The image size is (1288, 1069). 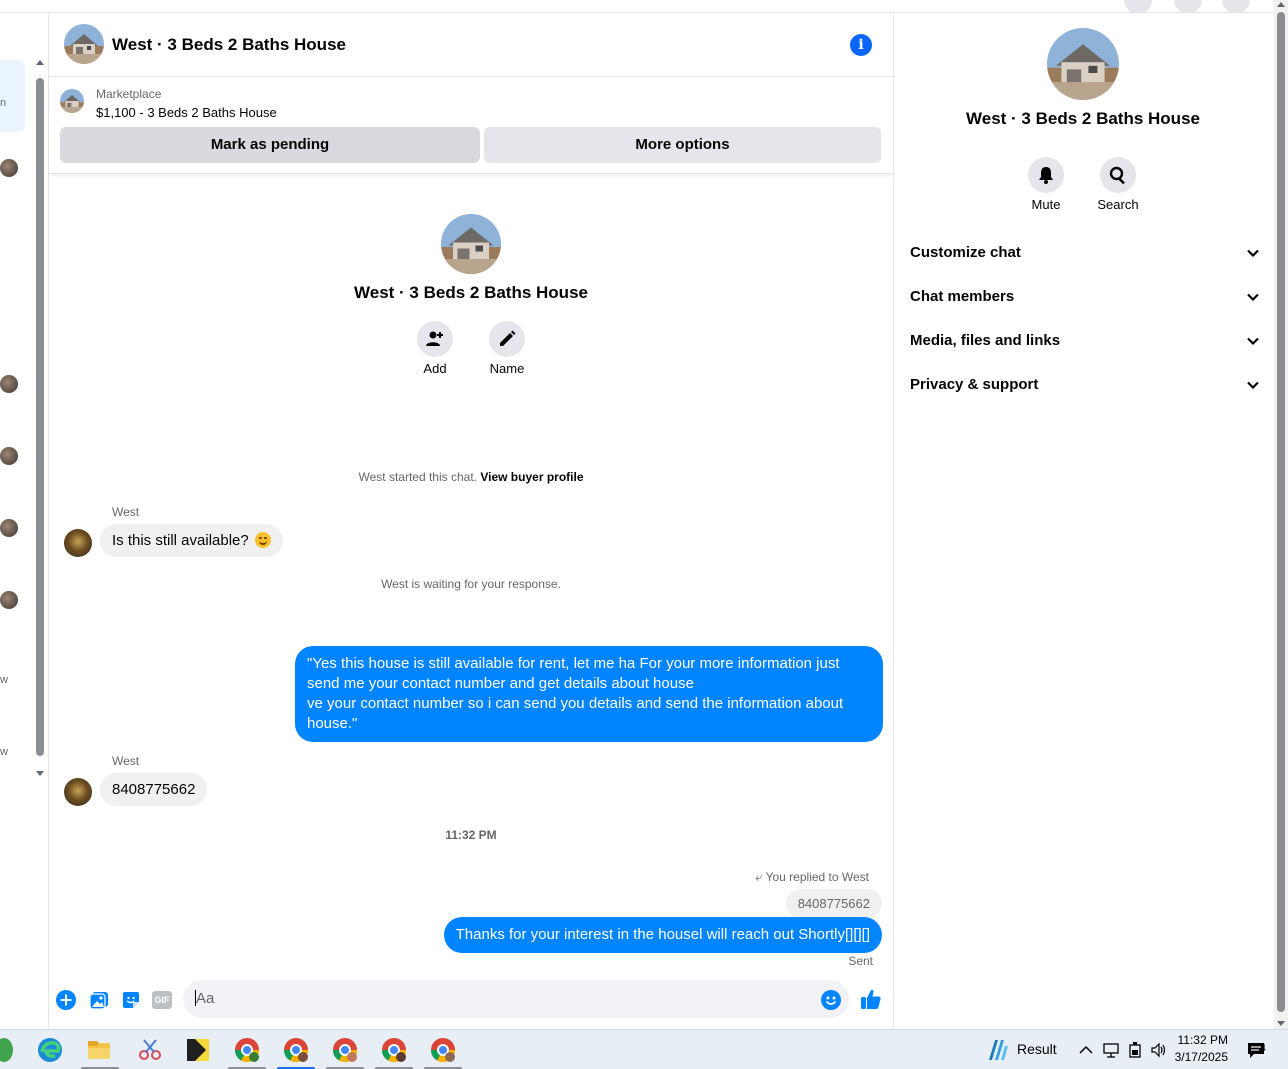 I want to click on message-timestamp: 11:32 PM, so click(x=471, y=835).